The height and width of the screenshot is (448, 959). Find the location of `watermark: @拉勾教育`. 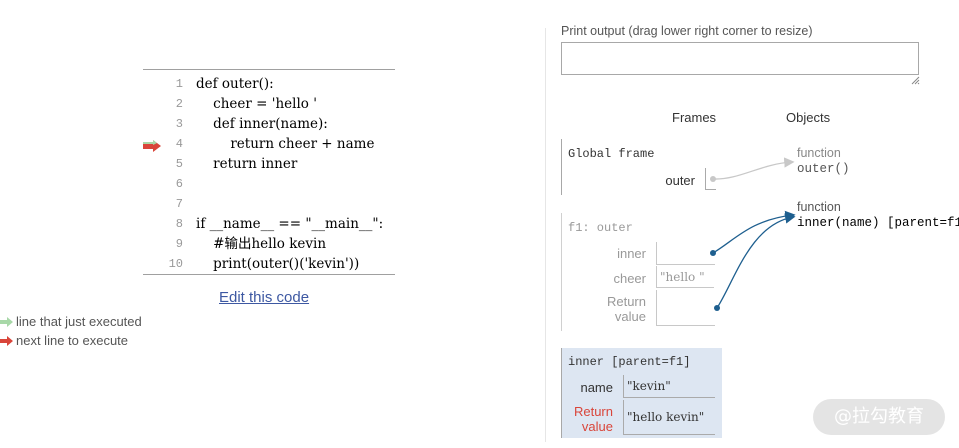

watermark: @拉勾教育 is located at coordinates (879, 417).